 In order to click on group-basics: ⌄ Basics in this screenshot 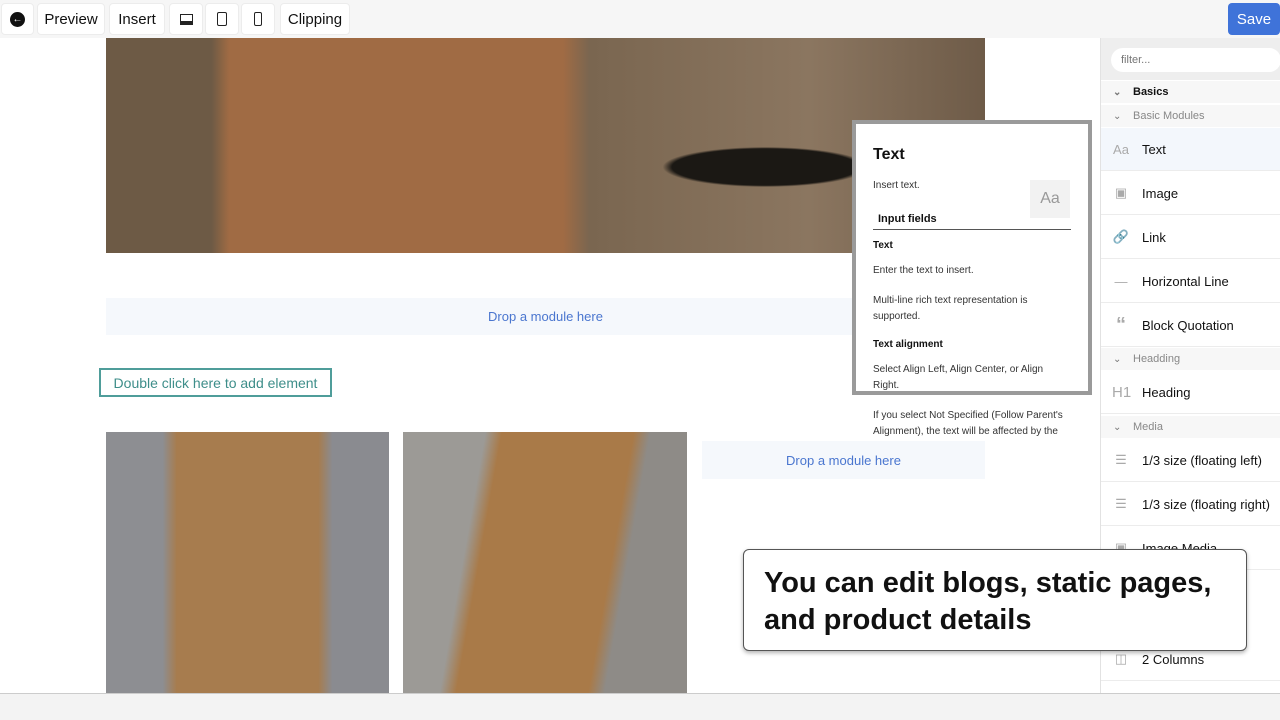, I will do `click(1190, 92)`.